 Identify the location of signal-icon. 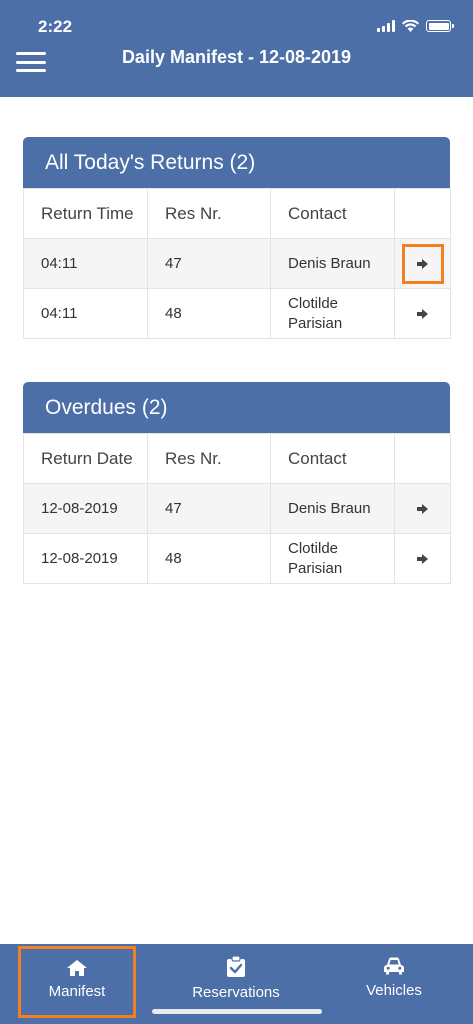
(386, 26).